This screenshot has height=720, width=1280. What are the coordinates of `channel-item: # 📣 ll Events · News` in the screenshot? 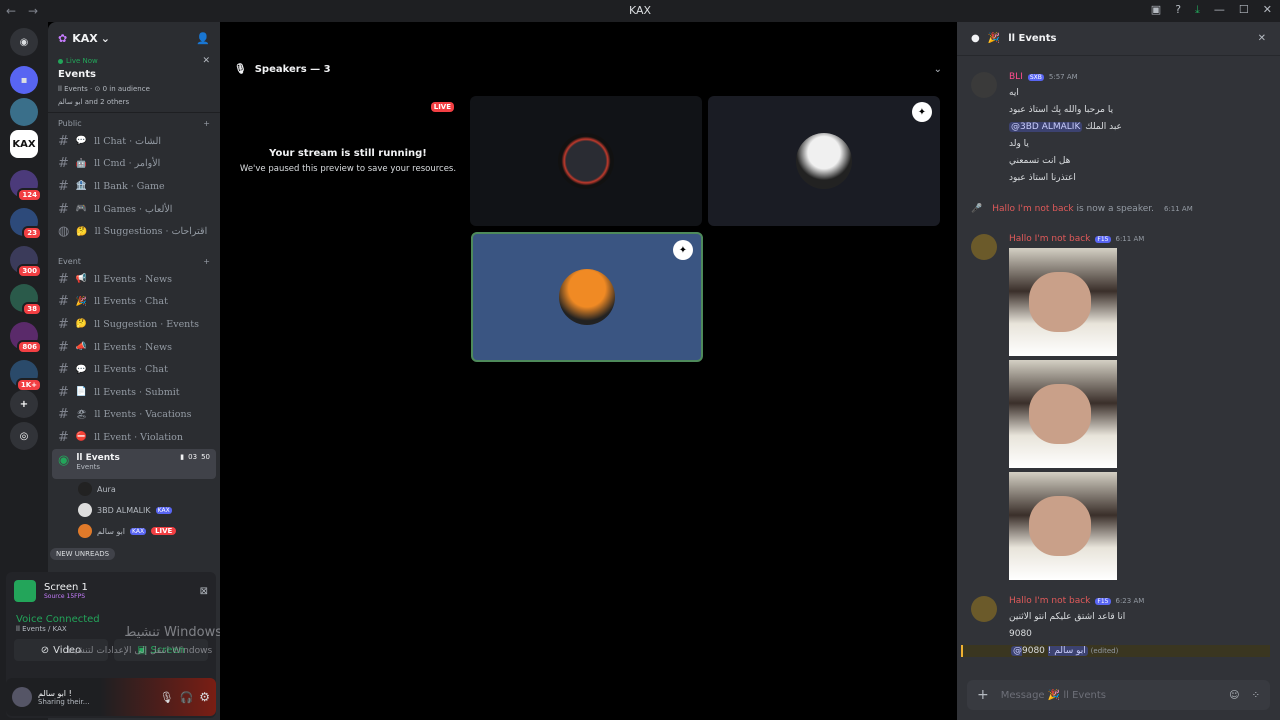 It's located at (134, 347).